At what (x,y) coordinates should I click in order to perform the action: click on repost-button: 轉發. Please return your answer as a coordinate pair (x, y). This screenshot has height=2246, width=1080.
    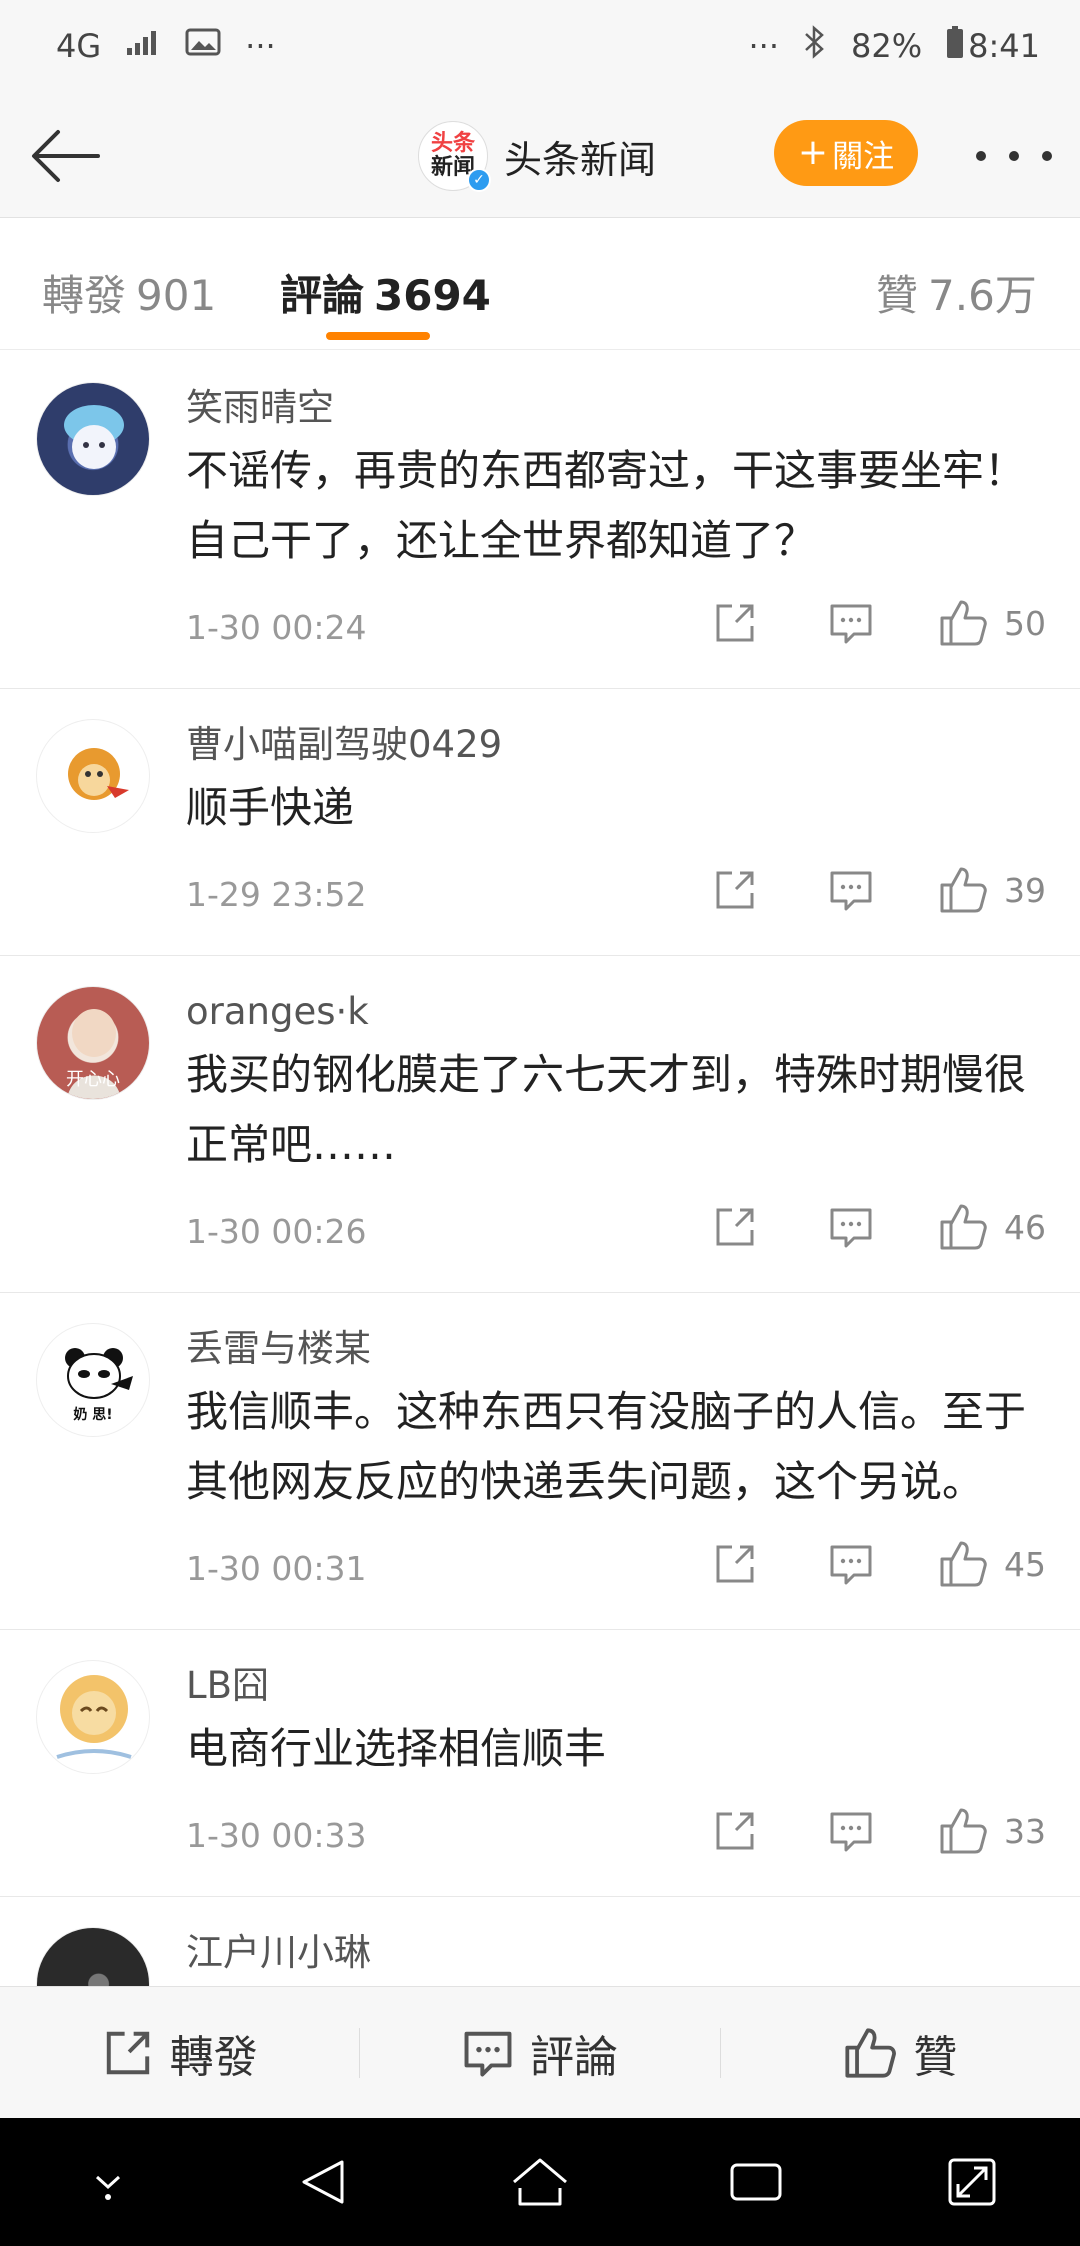
    Looking at the image, I should click on (179, 2052).